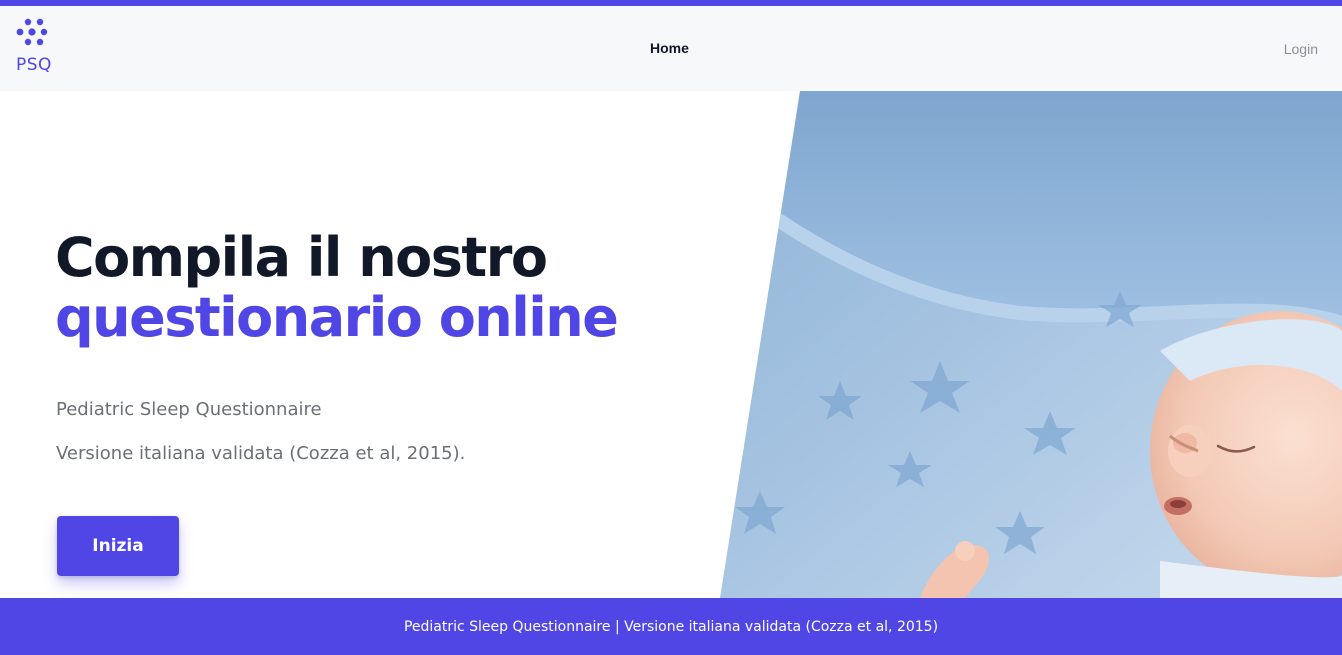  I want to click on hero-headline: Compila il nostro questionario online, so click(337, 287).